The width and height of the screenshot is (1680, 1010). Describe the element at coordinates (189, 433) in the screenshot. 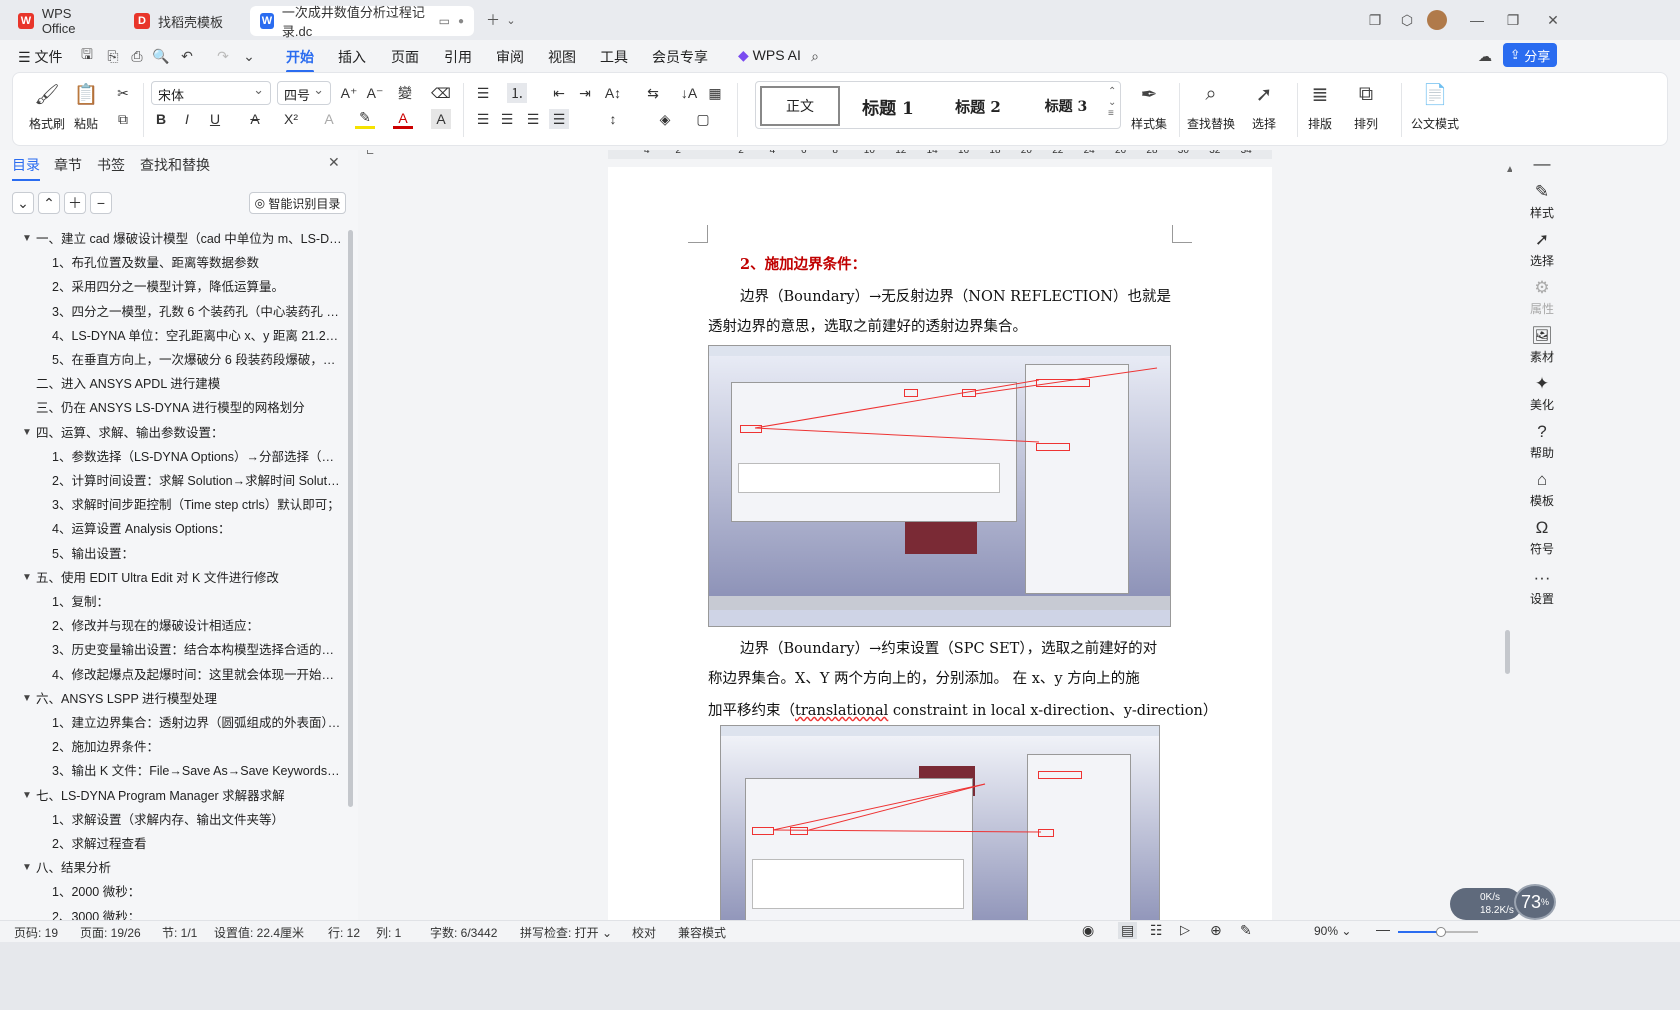

I see `toc-heading-item: 四、运算、求解、输出参数设置：` at that location.